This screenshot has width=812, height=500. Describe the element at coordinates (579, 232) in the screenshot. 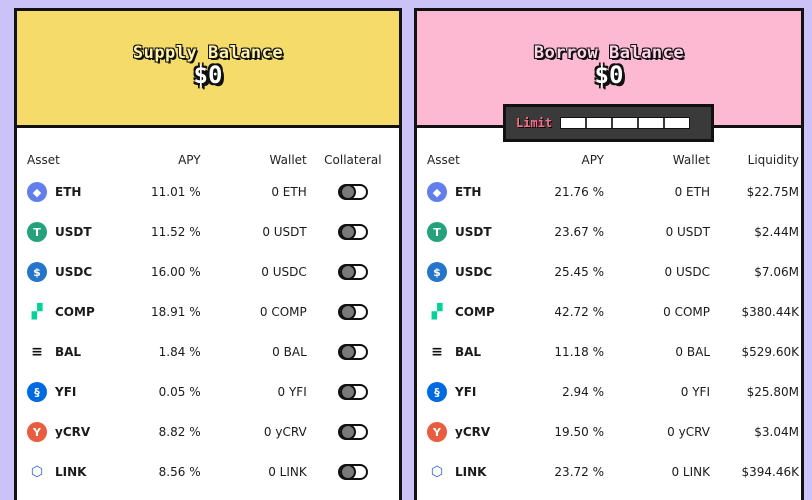

I see `borrow-apy: 23.67 %` at that location.